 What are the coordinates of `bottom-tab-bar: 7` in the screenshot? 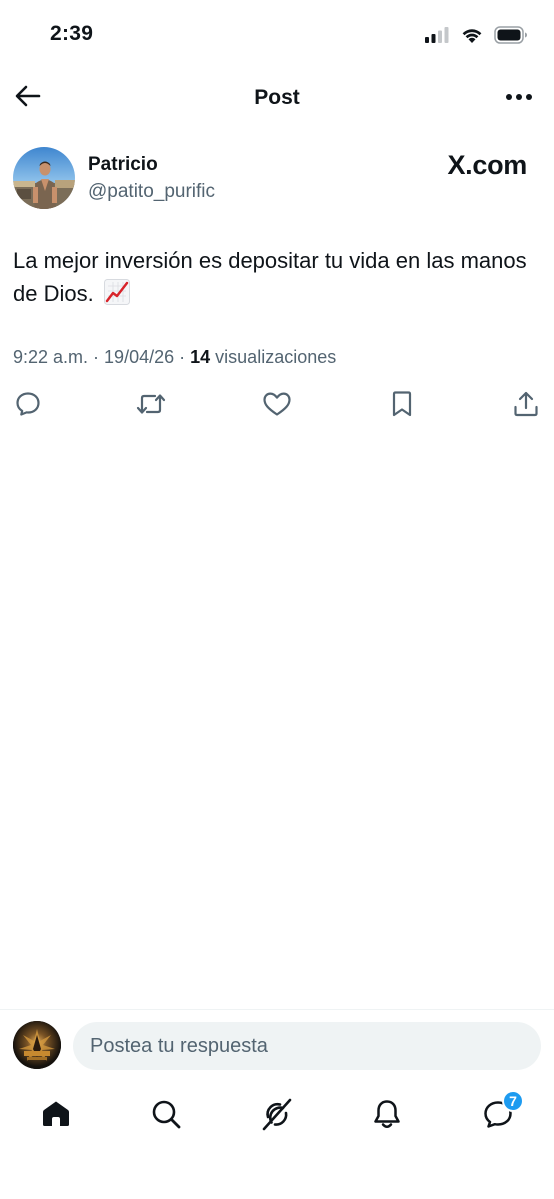 It's located at (277, 1116).